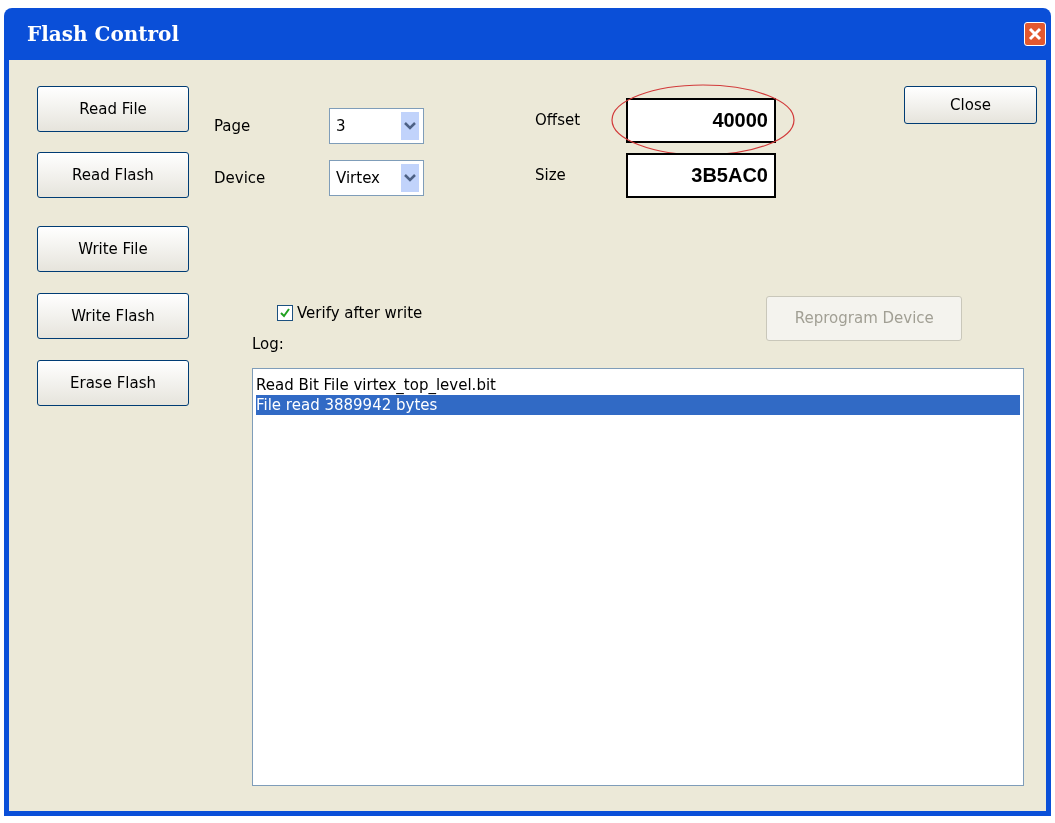 This screenshot has height=823, width=1055. Describe the element at coordinates (113, 383) in the screenshot. I see `action-button: Erase Flash` at that location.